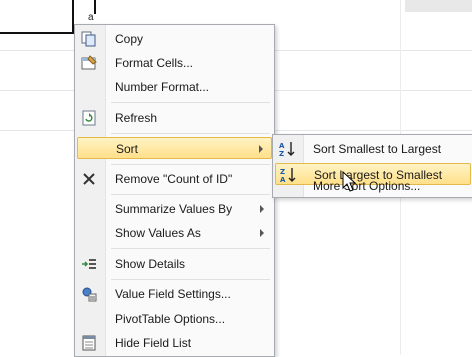 Image resolution: width=472 pixels, height=357 pixels. What do you see at coordinates (174, 148) in the screenshot?
I see `menu-item-sort: Sort` at bounding box center [174, 148].